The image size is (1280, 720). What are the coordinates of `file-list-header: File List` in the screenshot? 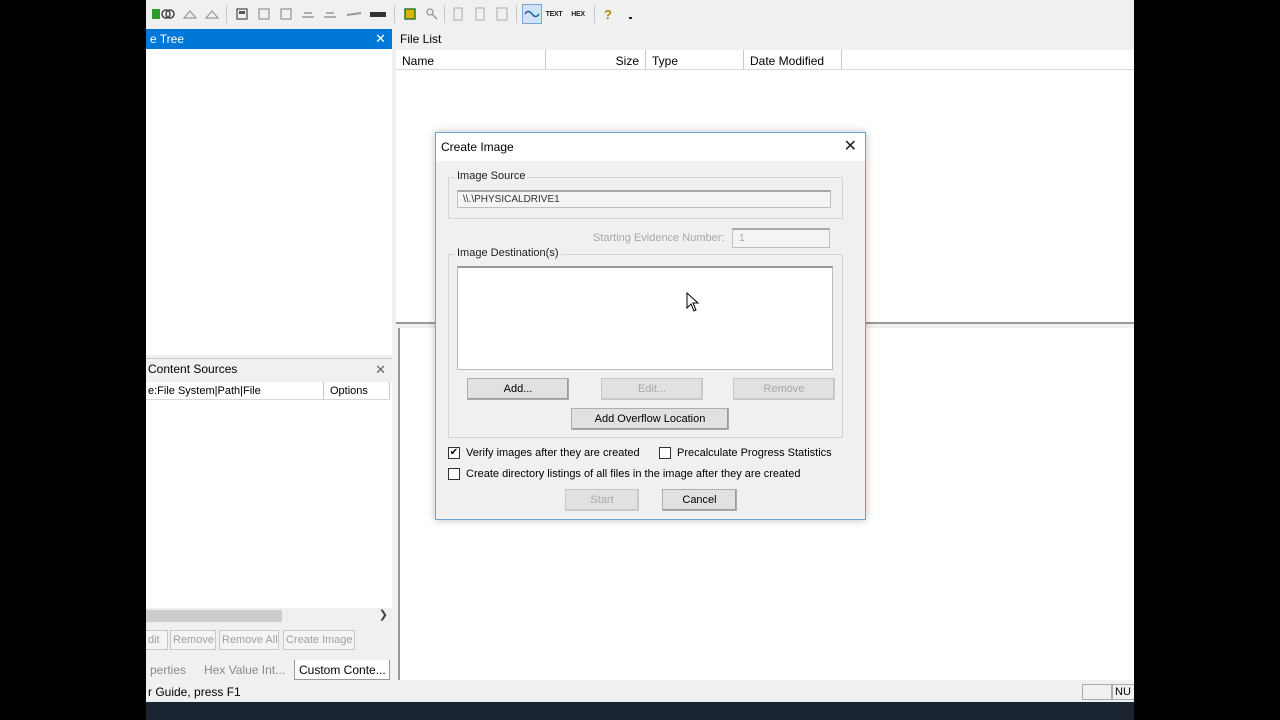 It's located at (765, 39).